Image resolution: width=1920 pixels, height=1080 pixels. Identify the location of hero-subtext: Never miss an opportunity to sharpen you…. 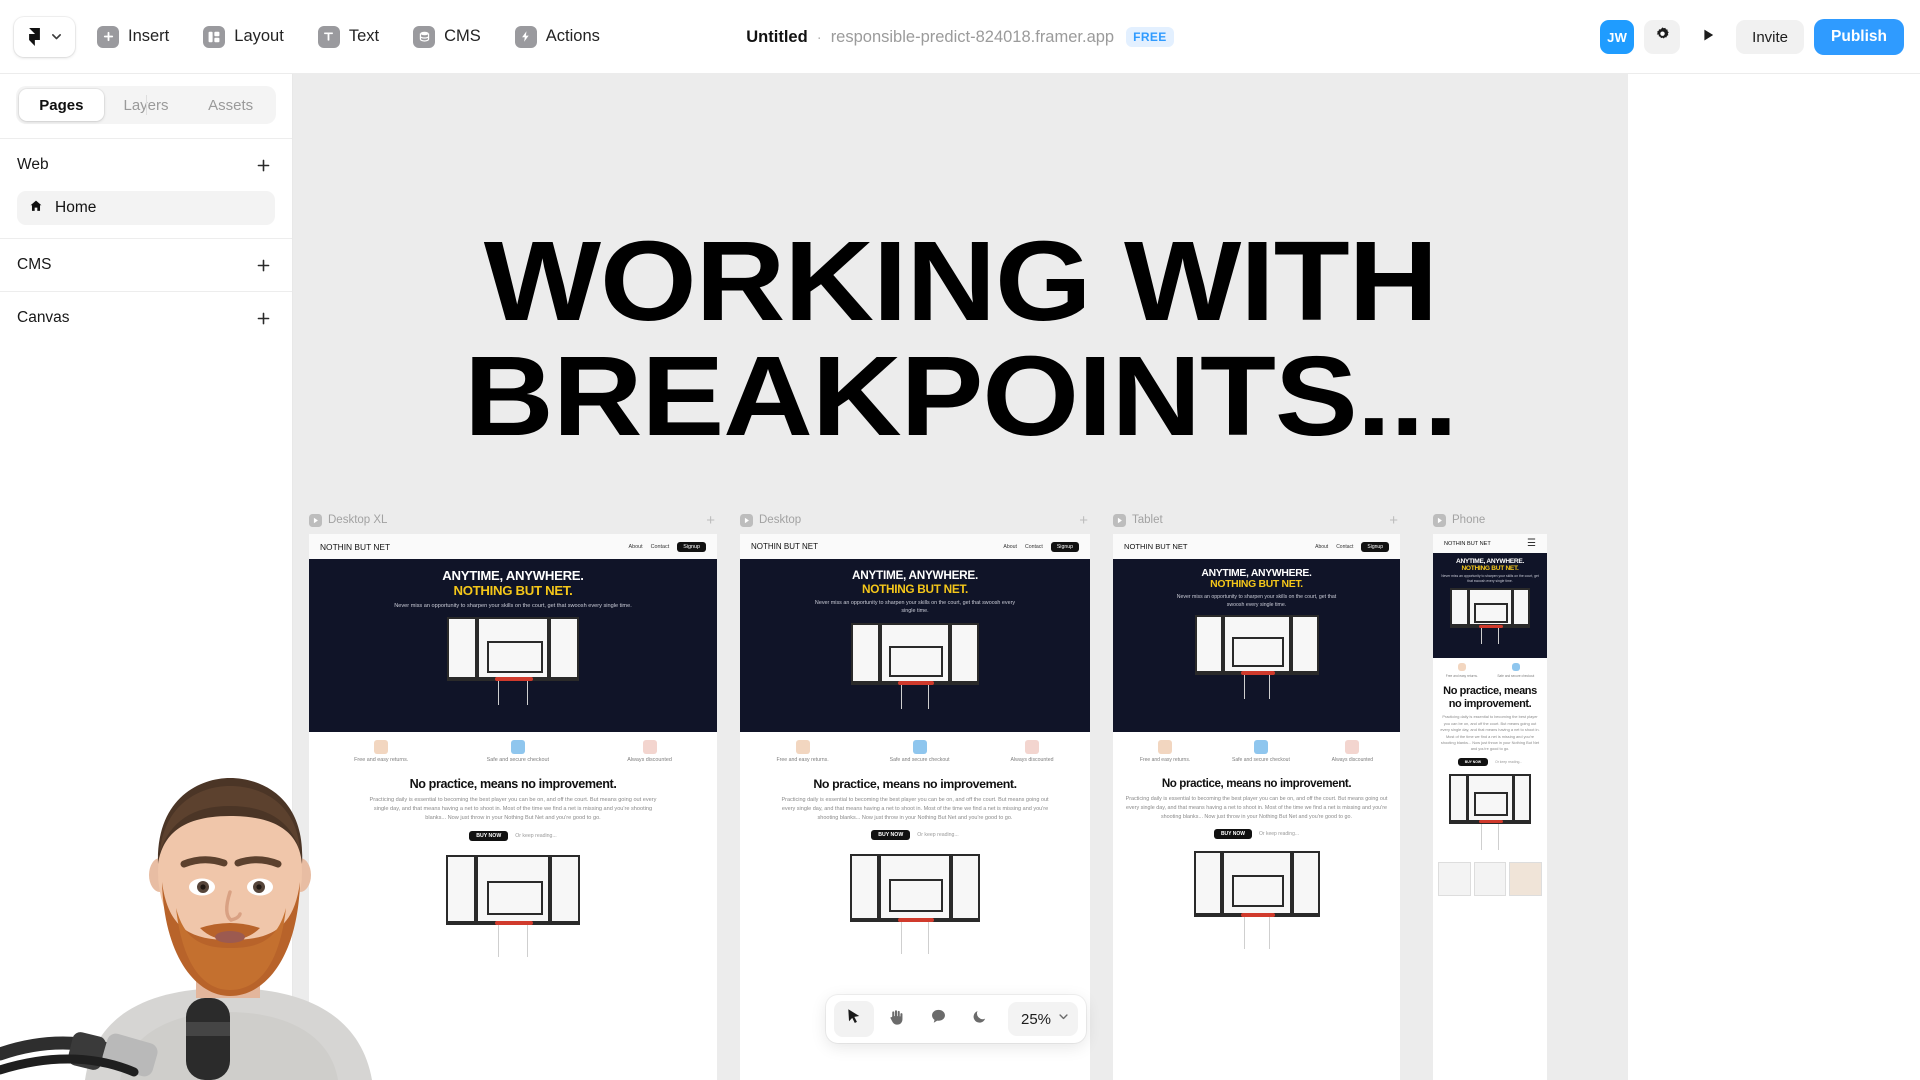
(915, 607).